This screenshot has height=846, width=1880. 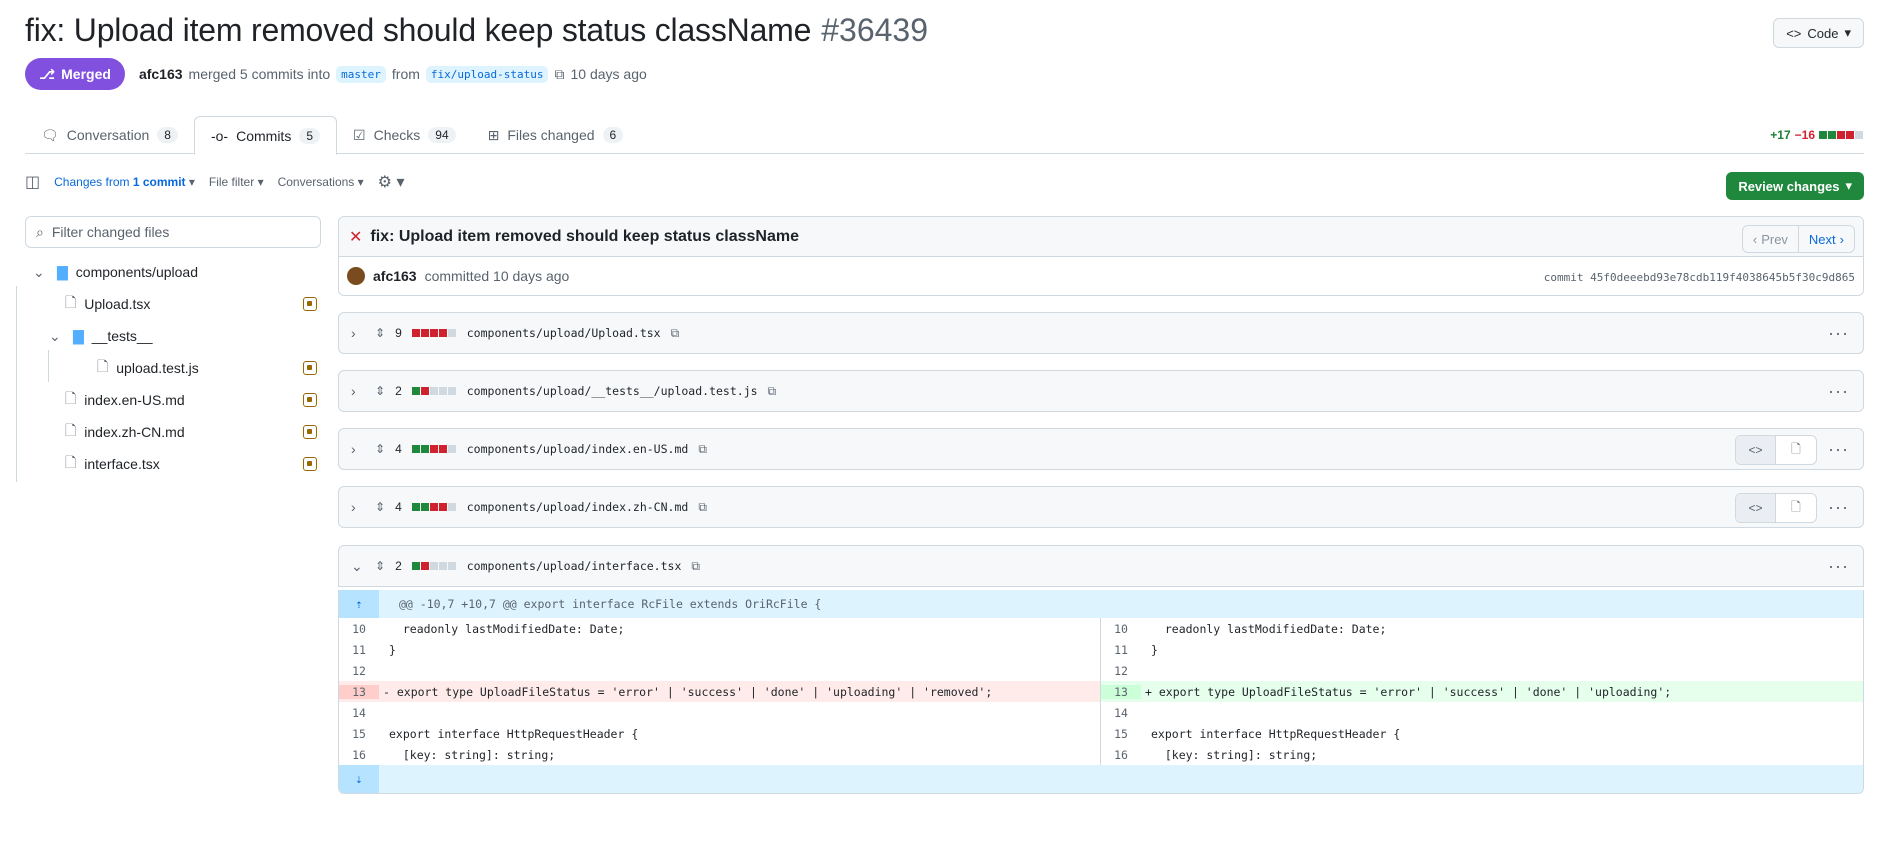 I want to click on merged-badge: ⎇ Merged, so click(x=75, y=74).